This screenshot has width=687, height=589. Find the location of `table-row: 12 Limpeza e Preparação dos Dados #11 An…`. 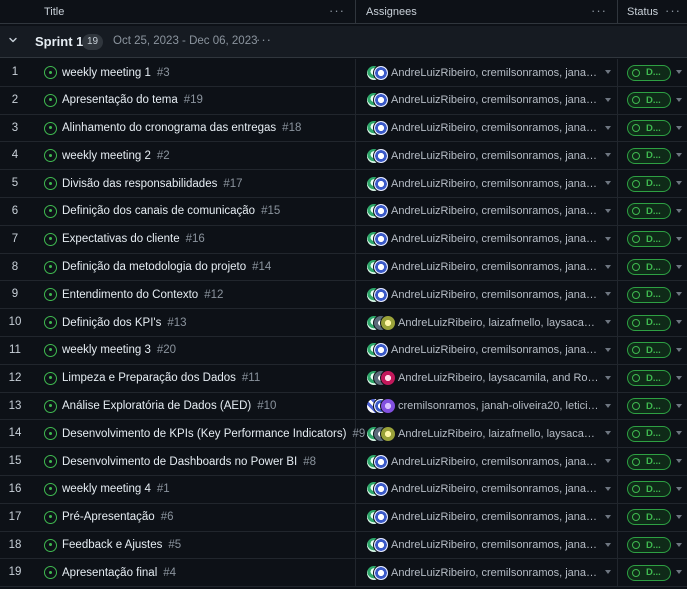

table-row: 12 Limpeza e Preparação dos Dados #11 An… is located at coordinates (343, 378).